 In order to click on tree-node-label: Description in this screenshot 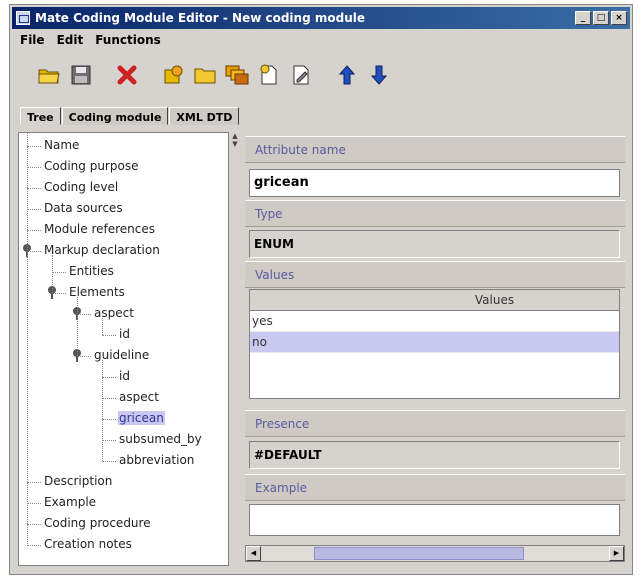, I will do `click(78, 481)`.